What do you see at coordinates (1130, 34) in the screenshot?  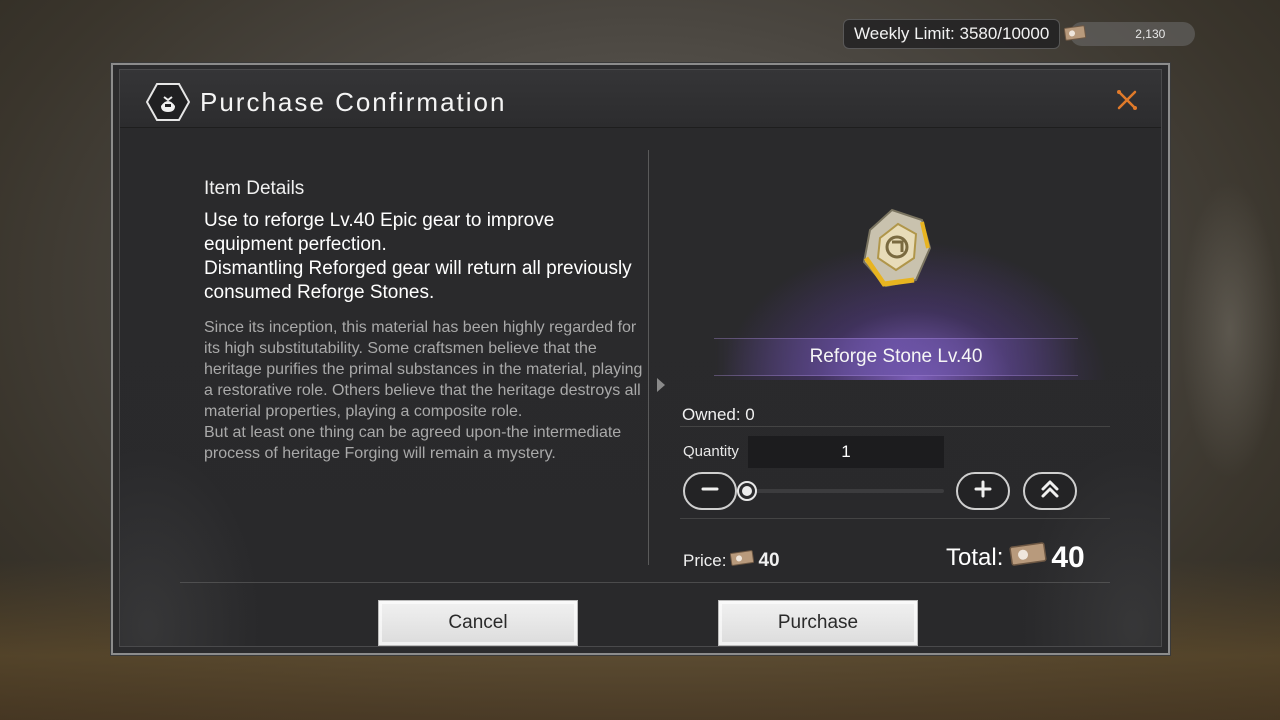 I see `currency-display: 2,130` at bounding box center [1130, 34].